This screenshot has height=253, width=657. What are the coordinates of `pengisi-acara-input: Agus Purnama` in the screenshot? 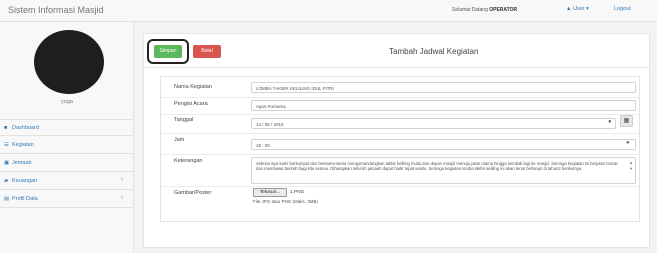 It's located at (443, 105).